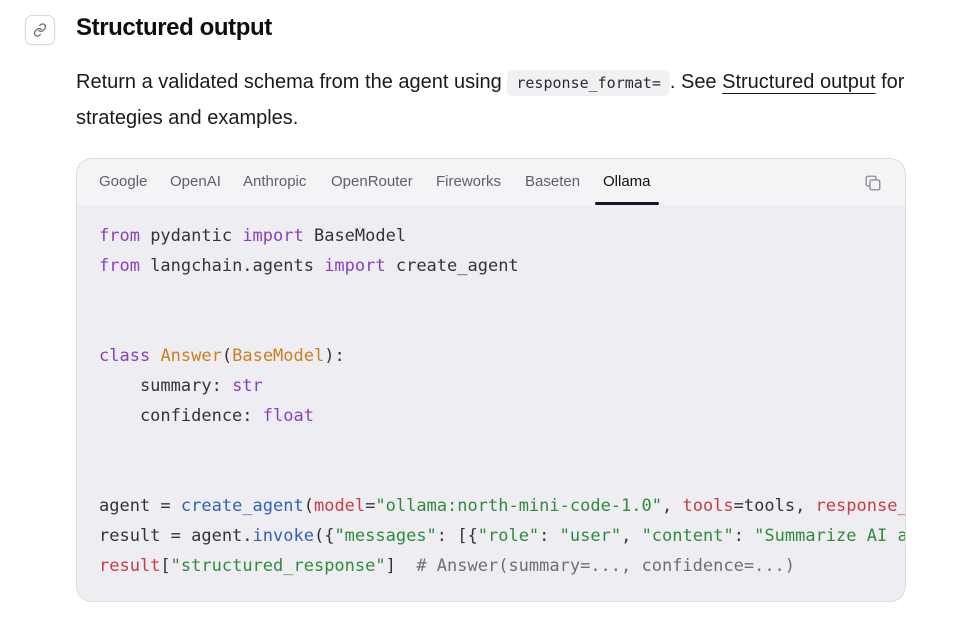 Image resolution: width=953 pixels, height=641 pixels. What do you see at coordinates (552, 182) in the screenshot?
I see `tab-baseten: Baseten` at bounding box center [552, 182].